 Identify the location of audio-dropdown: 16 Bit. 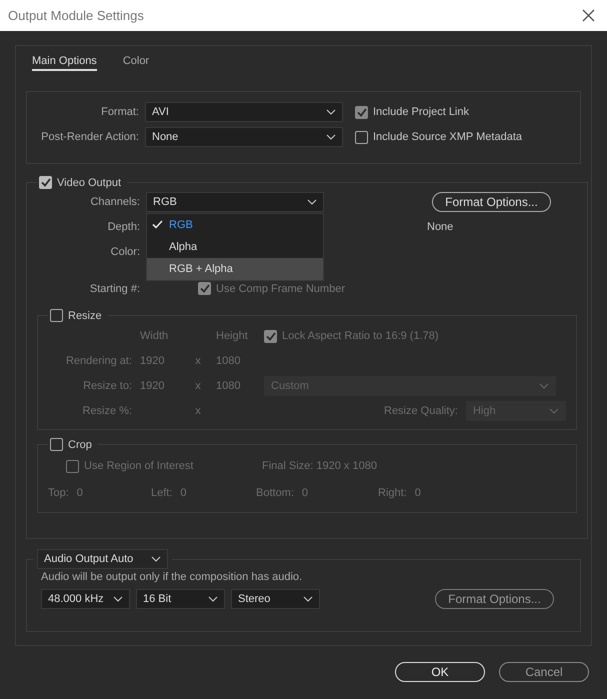
(180, 599).